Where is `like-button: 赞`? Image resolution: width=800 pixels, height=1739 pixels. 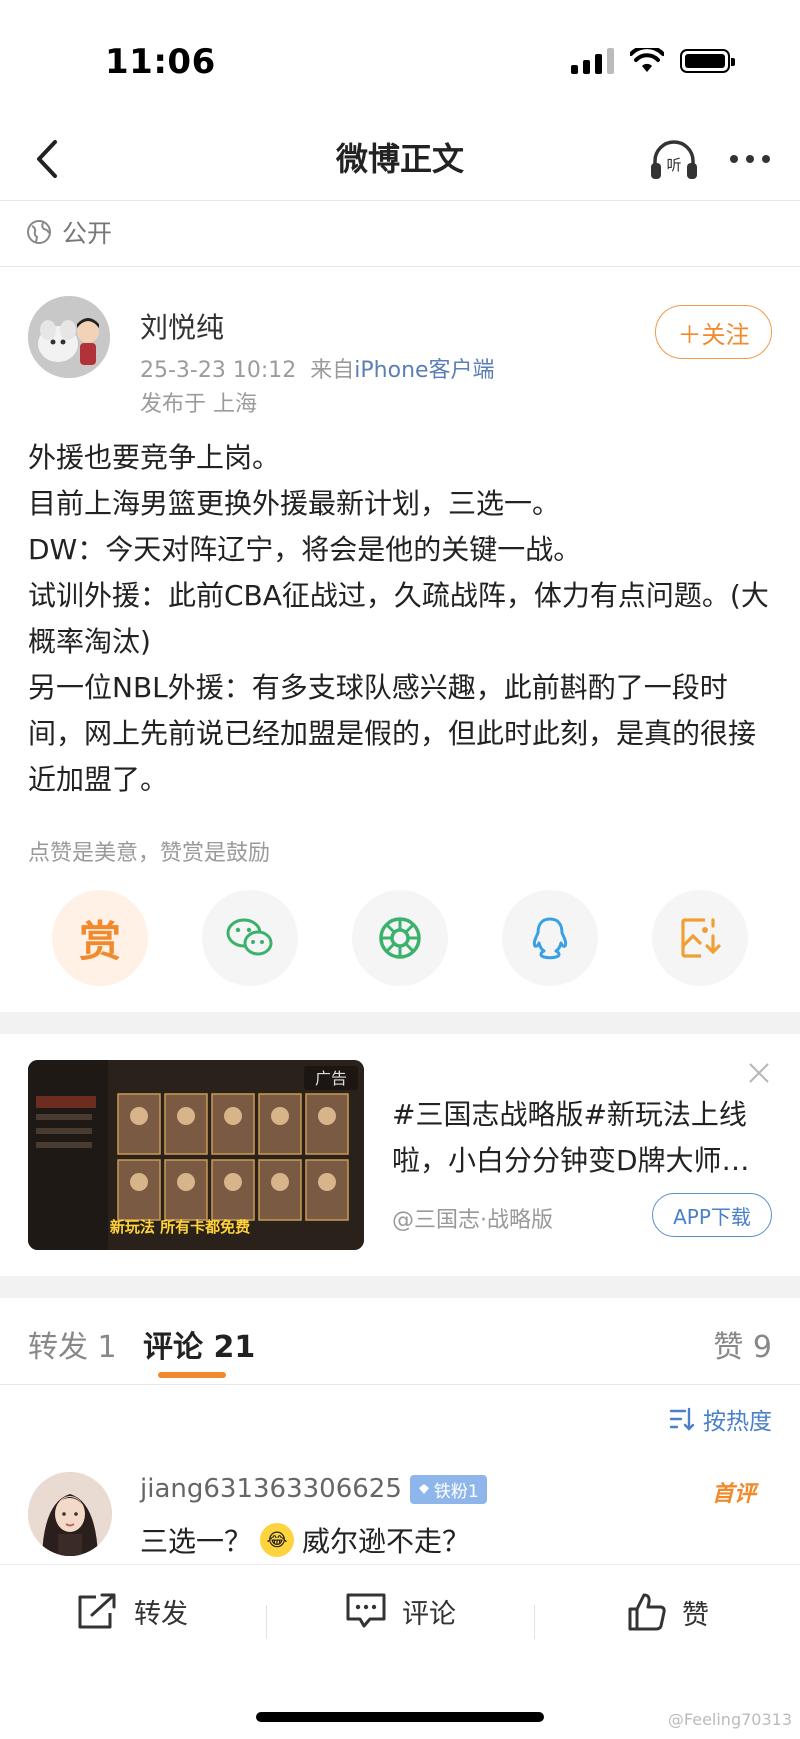 like-button: 赞 is located at coordinates (667, 1612).